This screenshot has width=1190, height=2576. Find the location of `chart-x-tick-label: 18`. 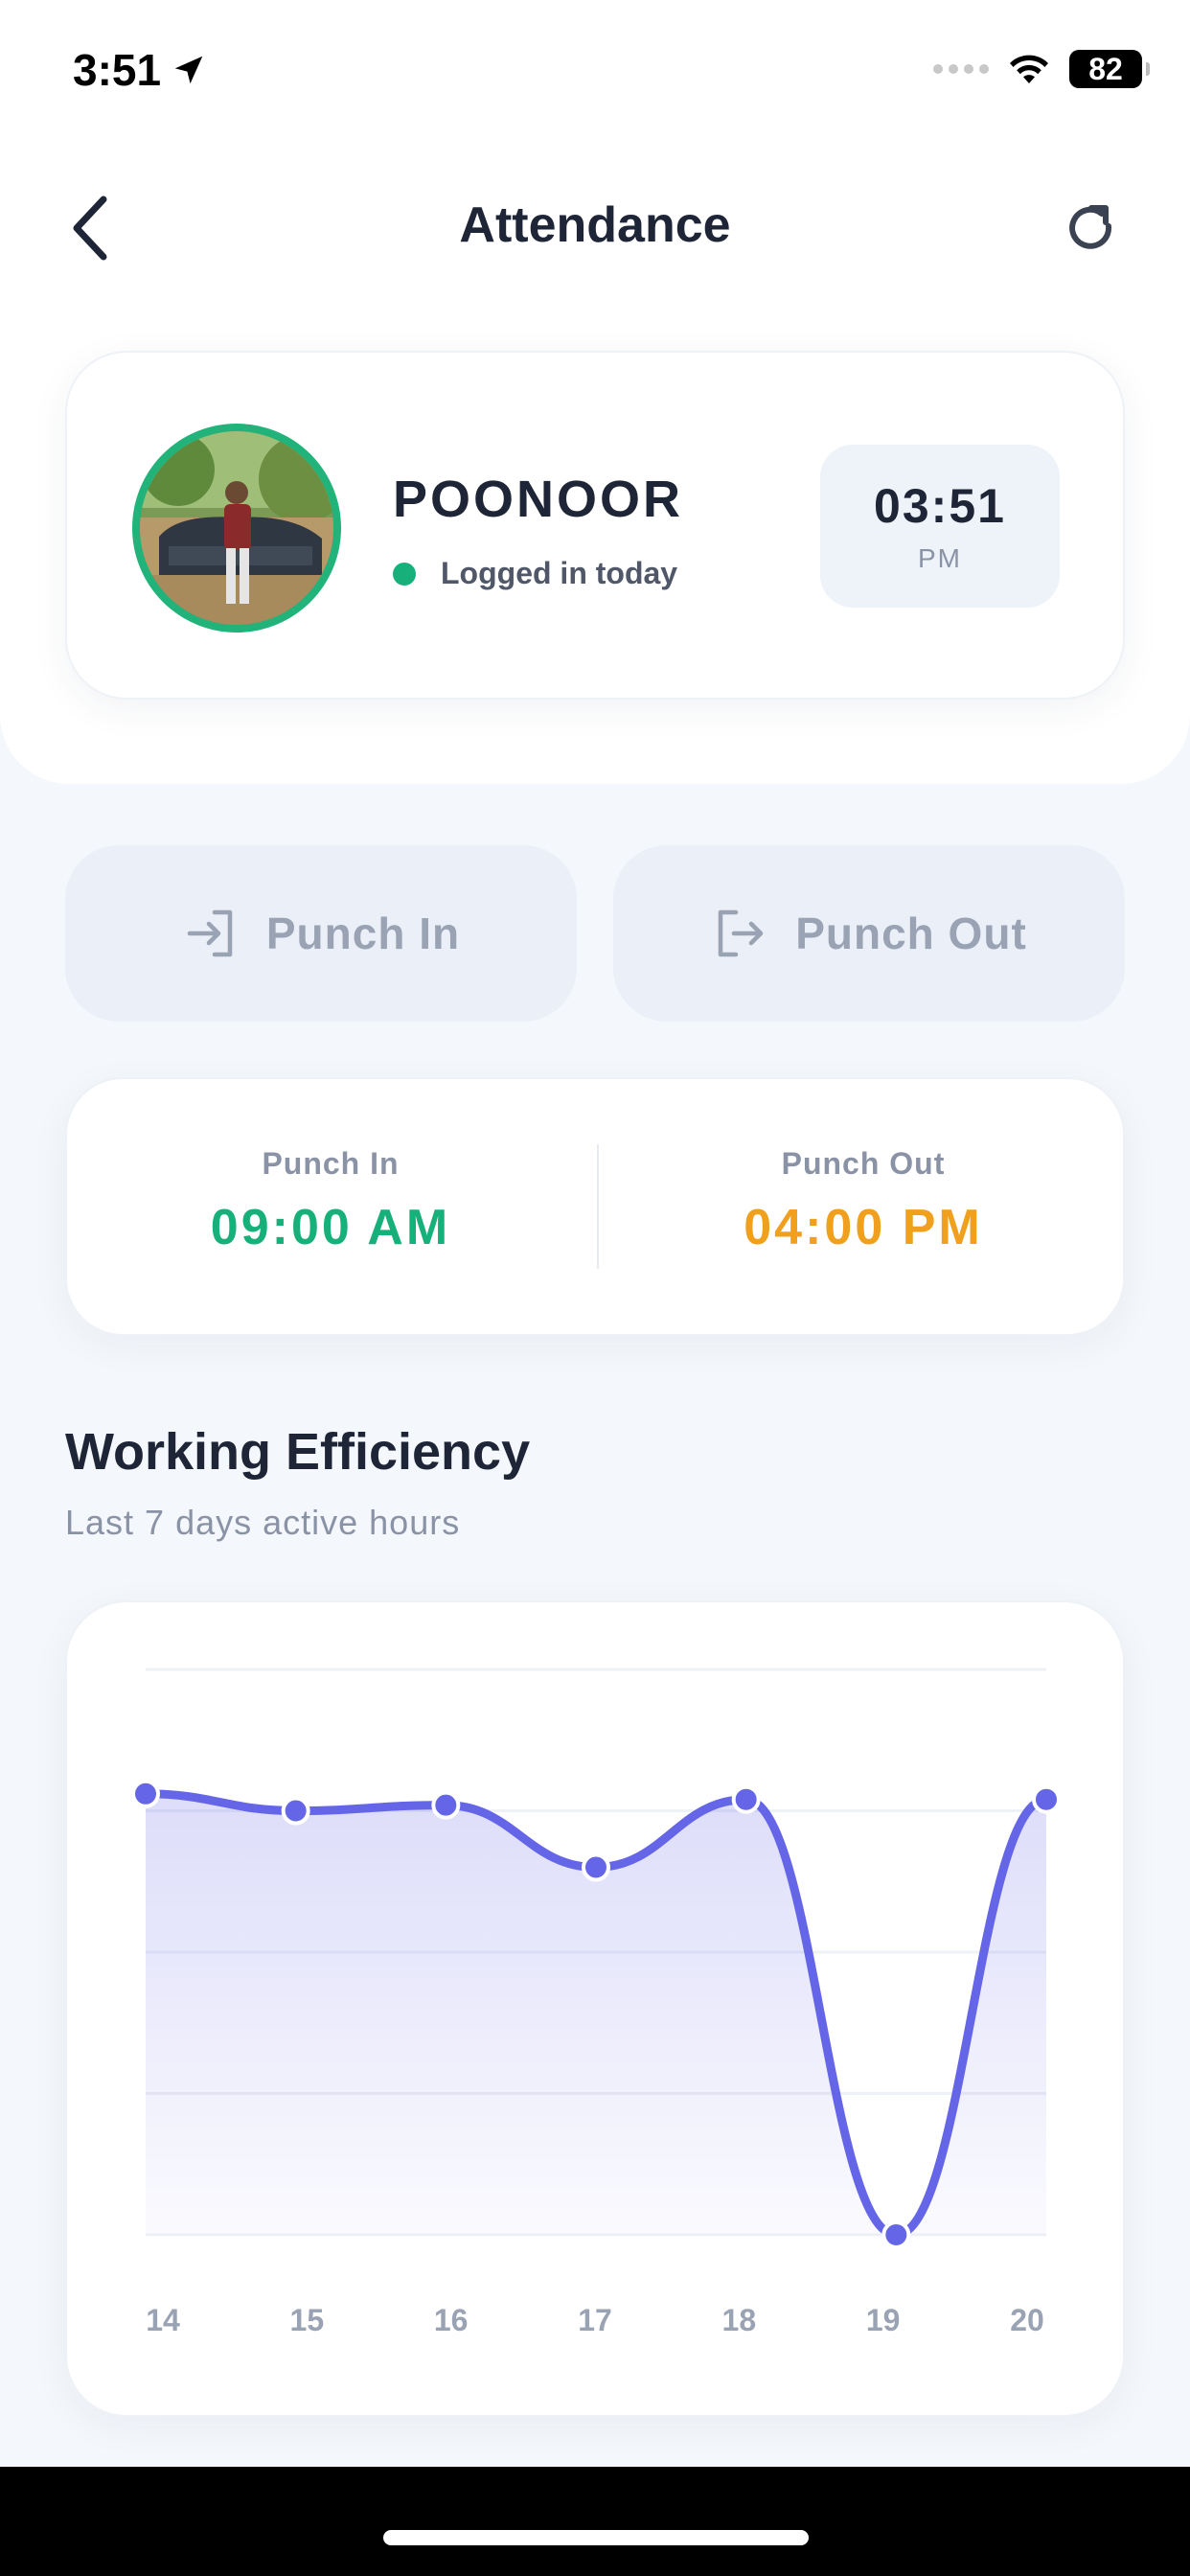

chart-x-tick-label: 18 is located at coordinates (740, 2320).